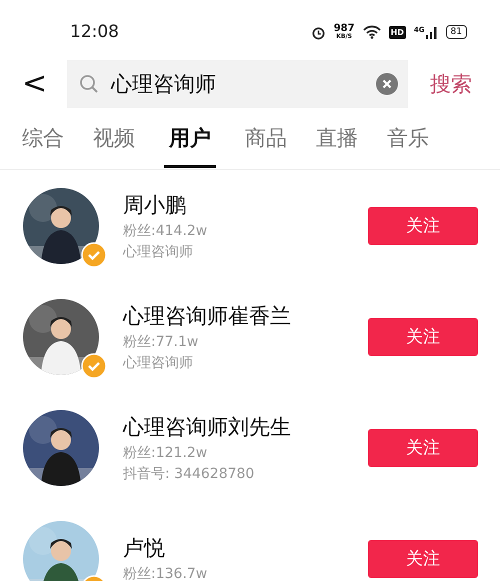 The image size is (500, 581). I want to click on user-name: 心理咨询师崔香兰, so click(207, 316).